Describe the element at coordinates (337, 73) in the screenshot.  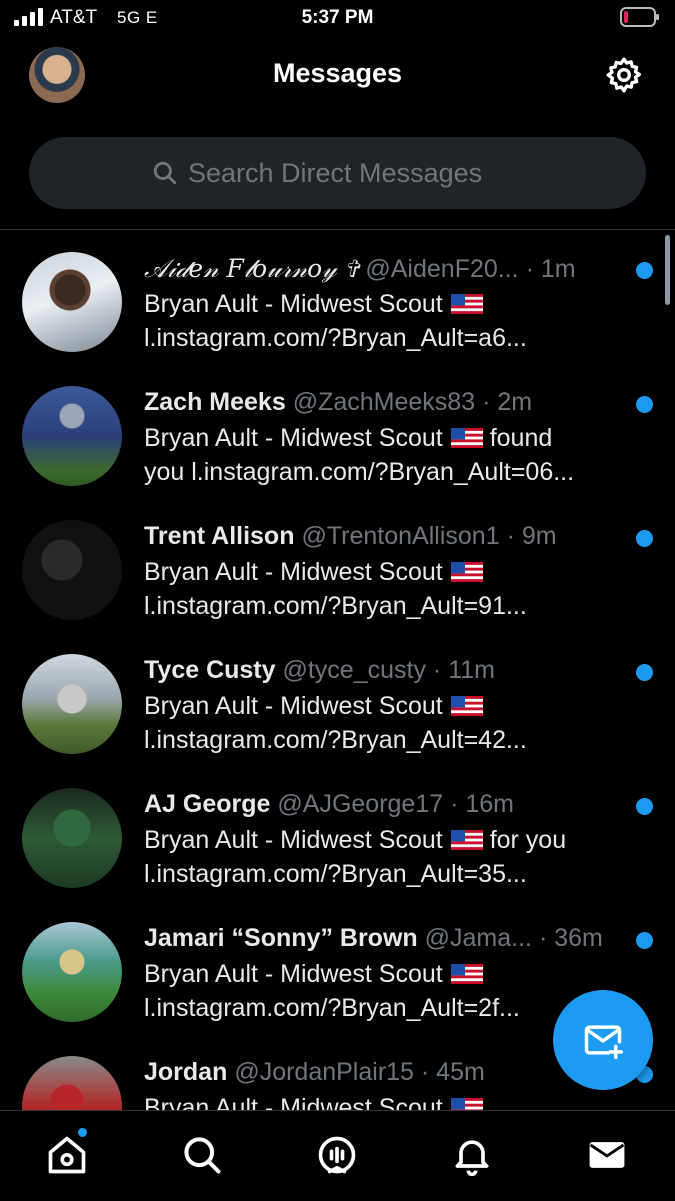
I see `page-title: Messages` at that location.